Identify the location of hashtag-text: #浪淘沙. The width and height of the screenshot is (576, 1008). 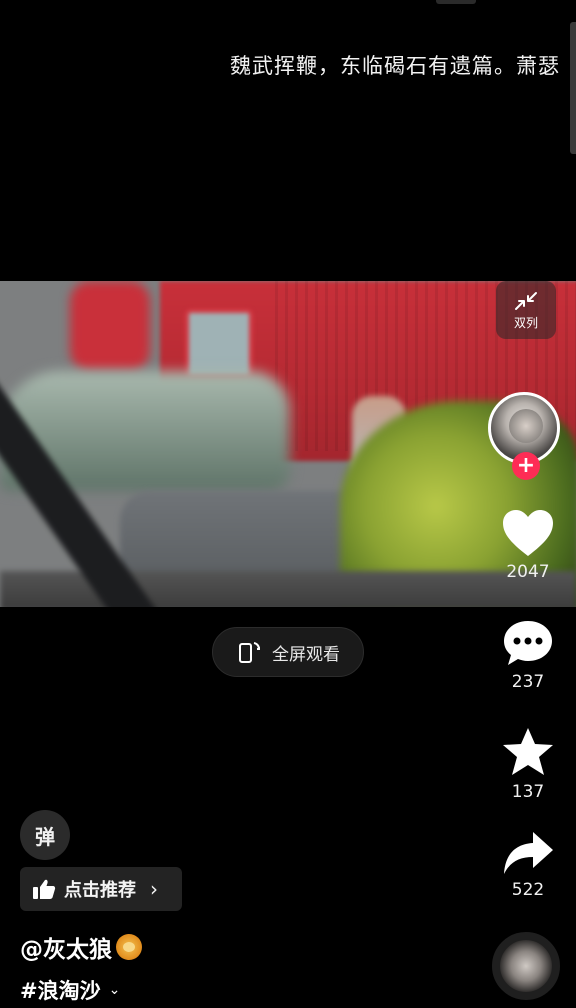
(60, 991).